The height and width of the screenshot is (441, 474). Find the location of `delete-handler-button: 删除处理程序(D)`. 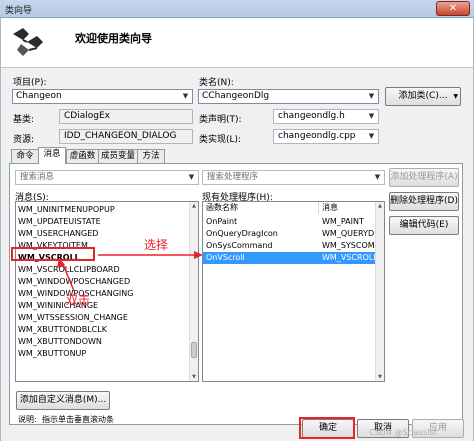

delete-handler-button: 删除处理程序(D) is located at coordinates (424, 201).